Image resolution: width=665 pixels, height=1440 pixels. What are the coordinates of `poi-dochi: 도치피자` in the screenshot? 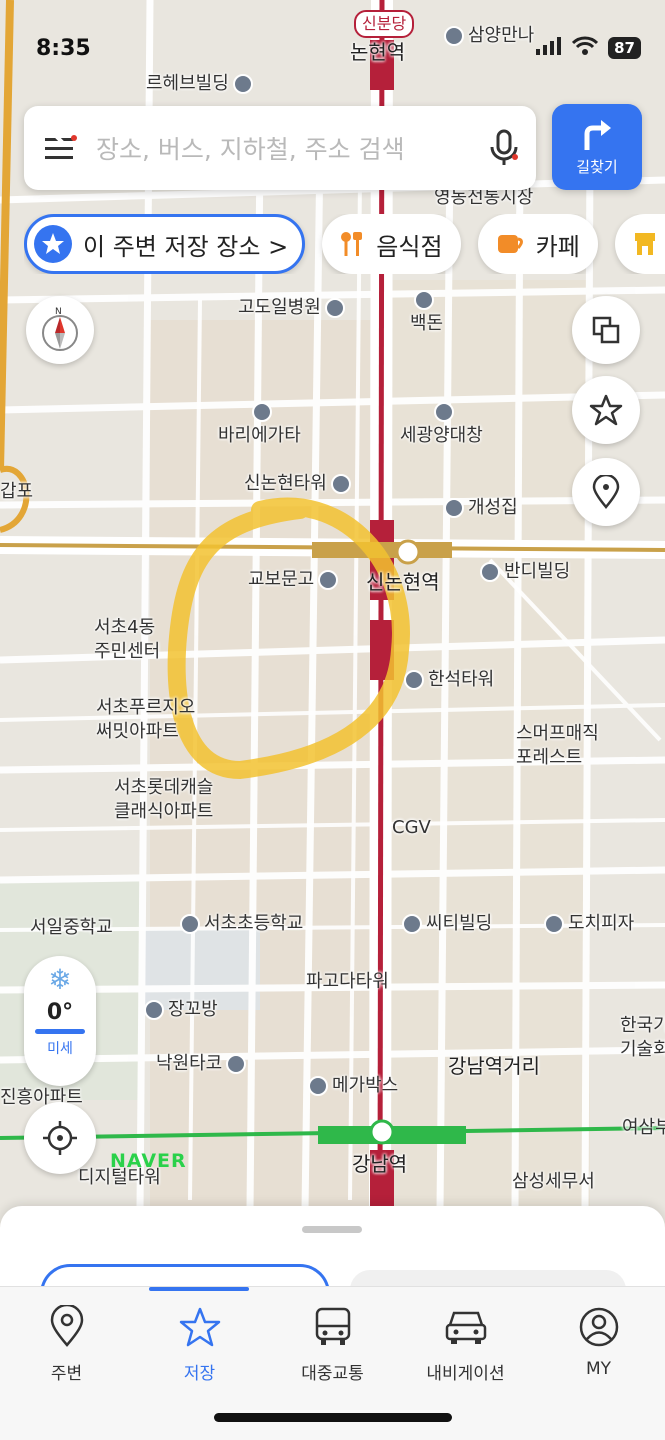 It's located at (587, 924).